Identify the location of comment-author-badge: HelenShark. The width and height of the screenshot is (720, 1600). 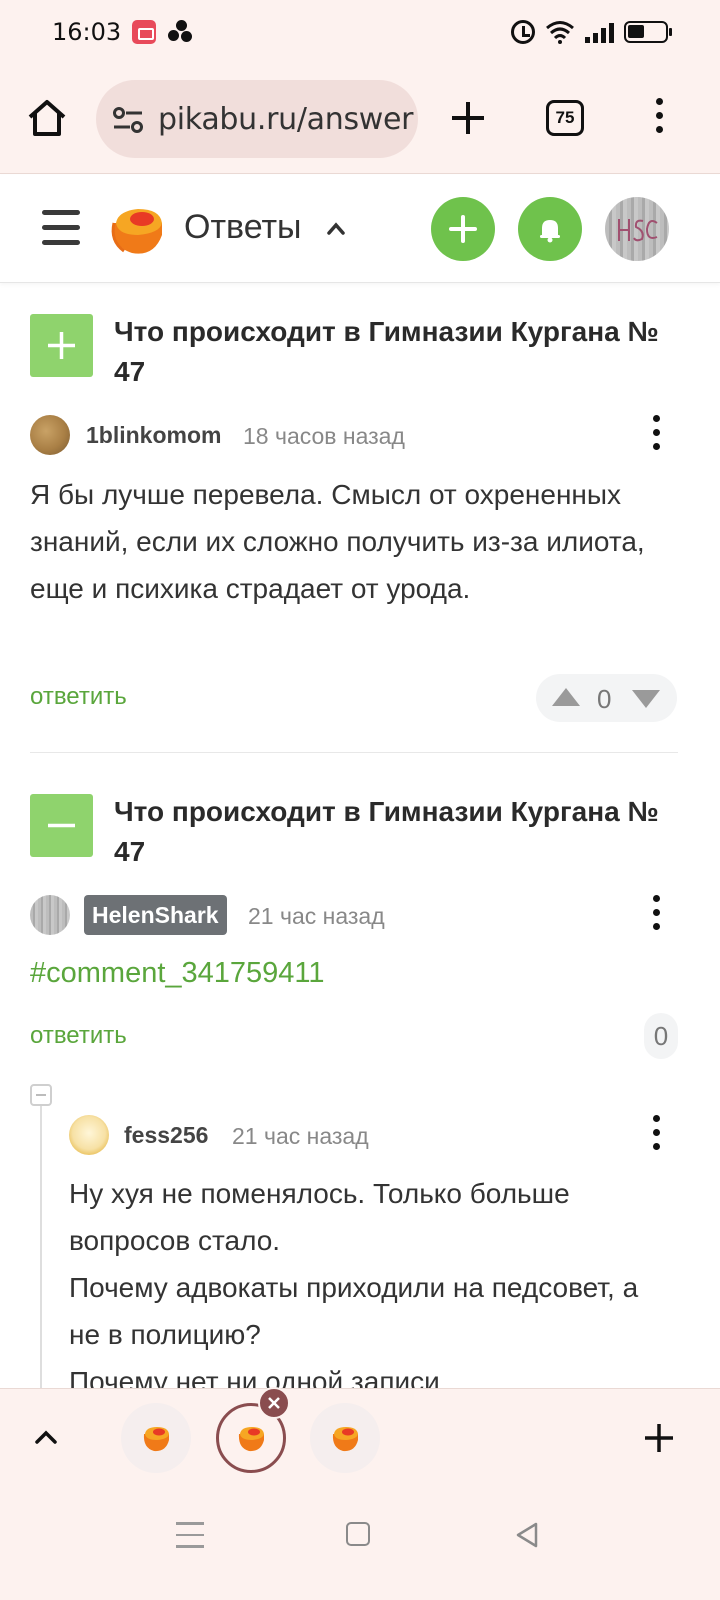
(155, 915).